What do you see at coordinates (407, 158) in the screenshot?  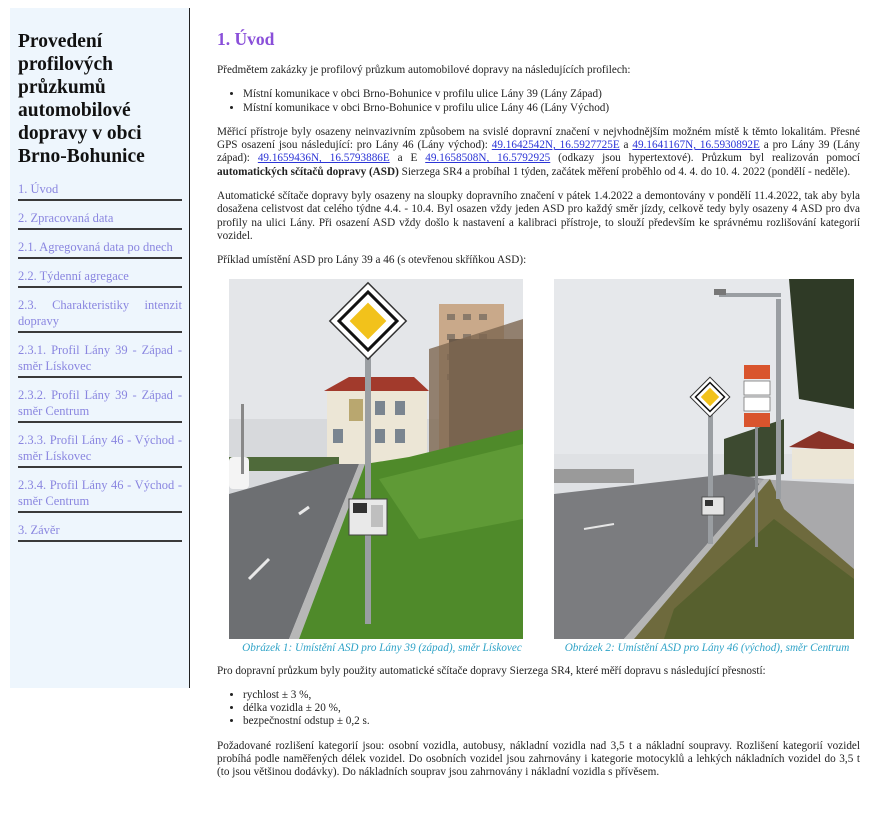 I see `text-span: a E` at bounding box center [407, 158].